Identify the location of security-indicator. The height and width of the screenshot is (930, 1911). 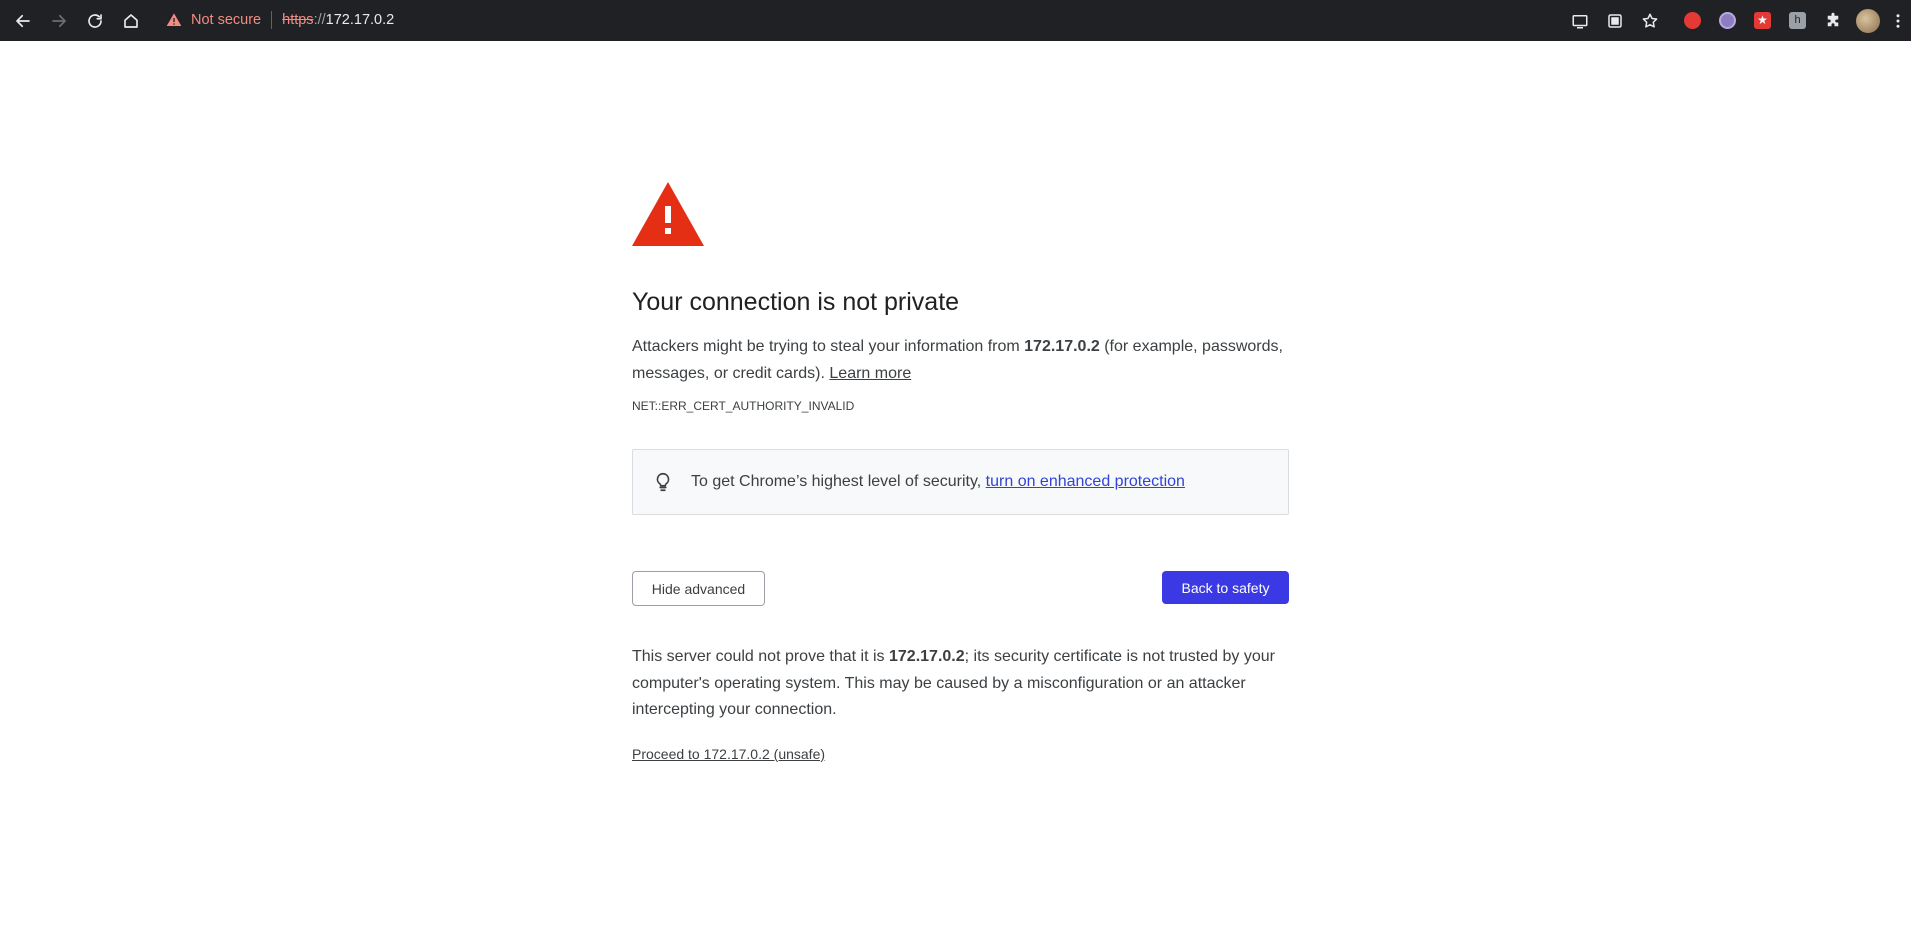
(174, 20).